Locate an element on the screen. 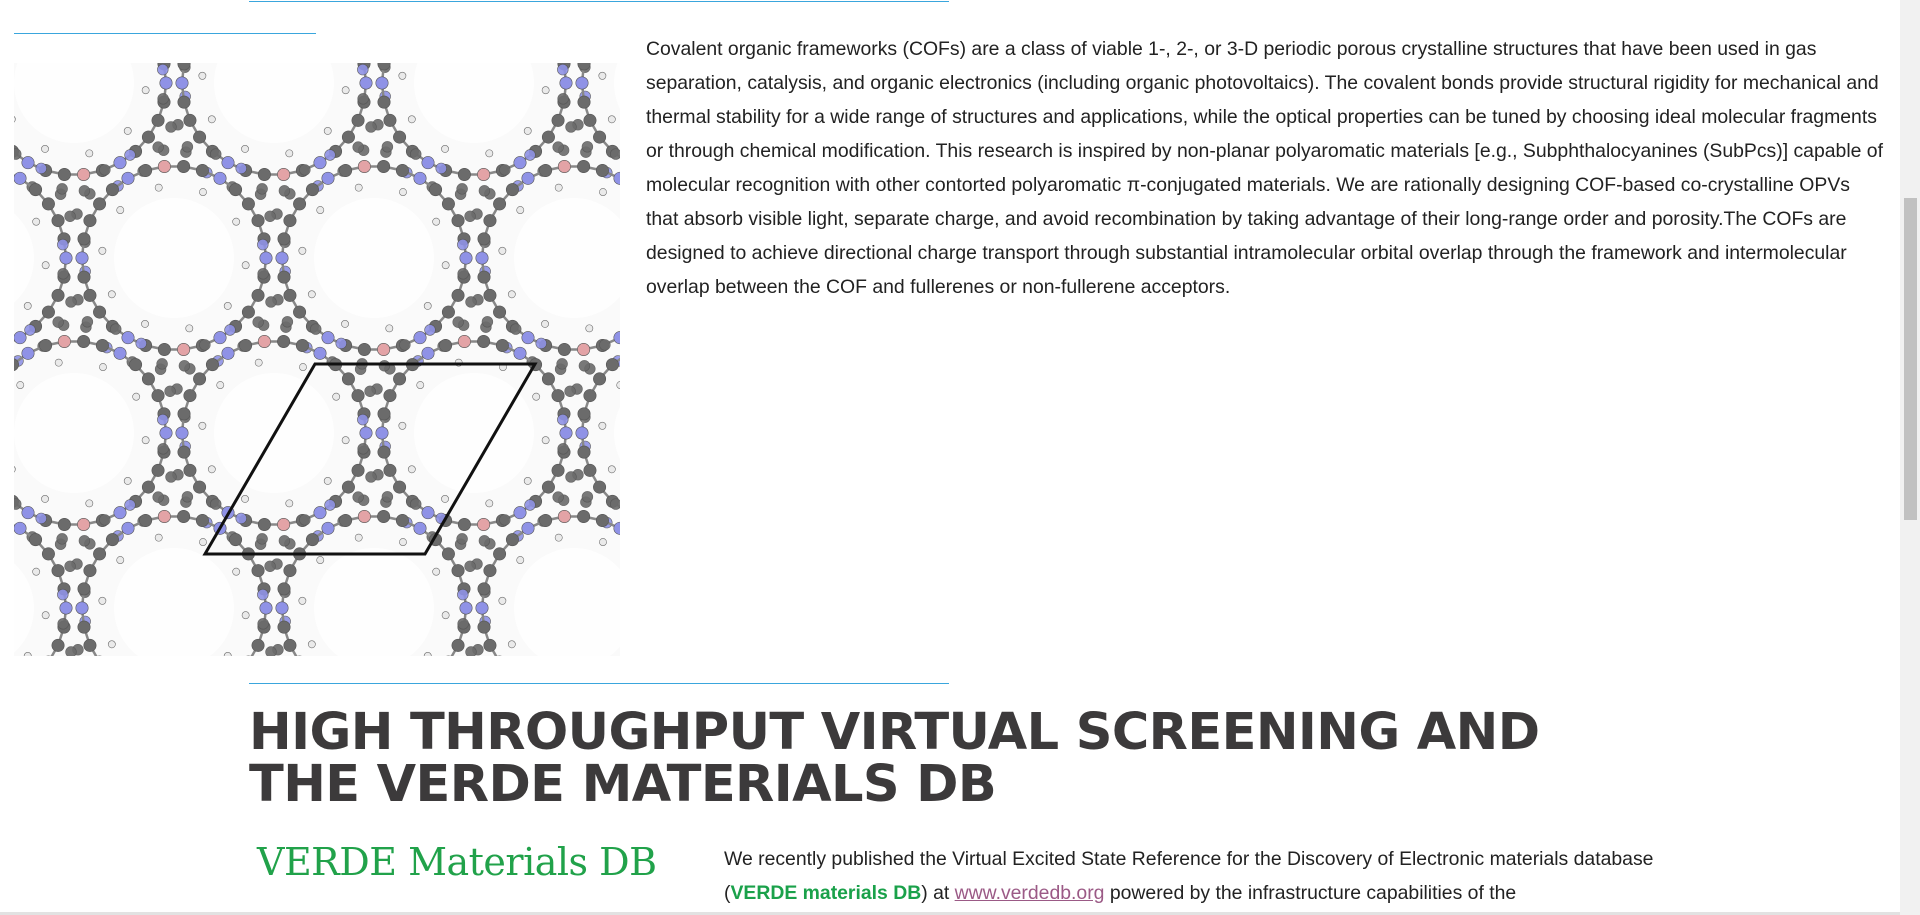  divider-left is located at coordinates (165, 33).